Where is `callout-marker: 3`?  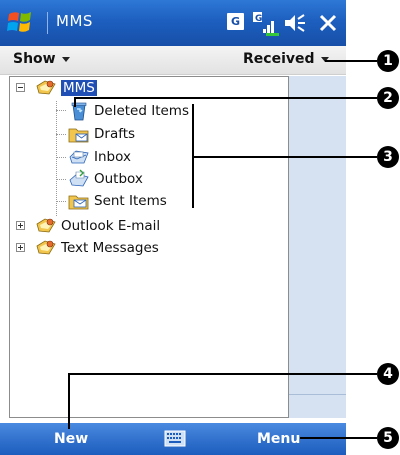 callout-marker: 3 is located at coordinates (388, 157).